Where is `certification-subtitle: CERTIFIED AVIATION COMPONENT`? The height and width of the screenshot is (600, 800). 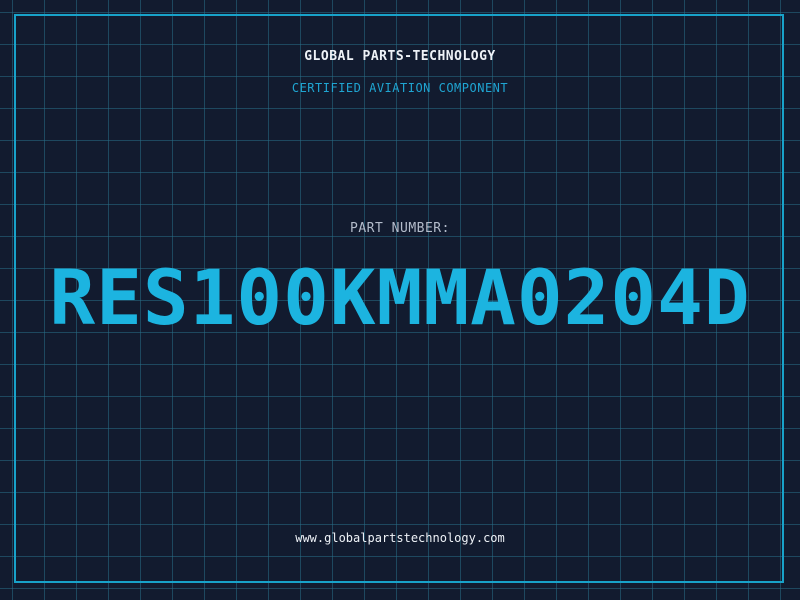 certification-subtitle: CERTIFIED AVIATION COMPONENT is located at coordinates (400, 88).